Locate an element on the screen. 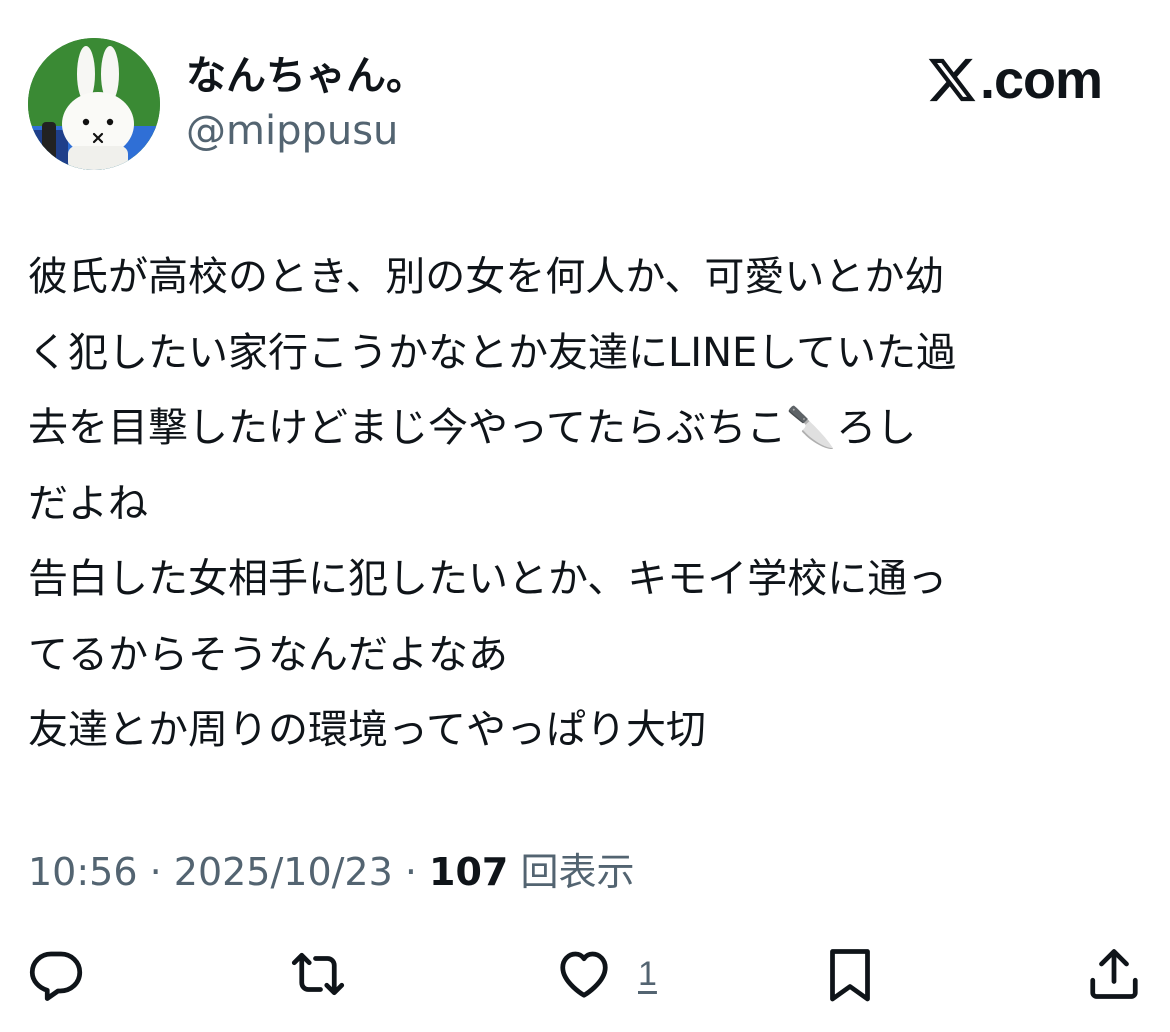 Image resolution: width=1170 pixels, height=1032 pixels. brand-logo: .com is located at coordinates (1014, 80).